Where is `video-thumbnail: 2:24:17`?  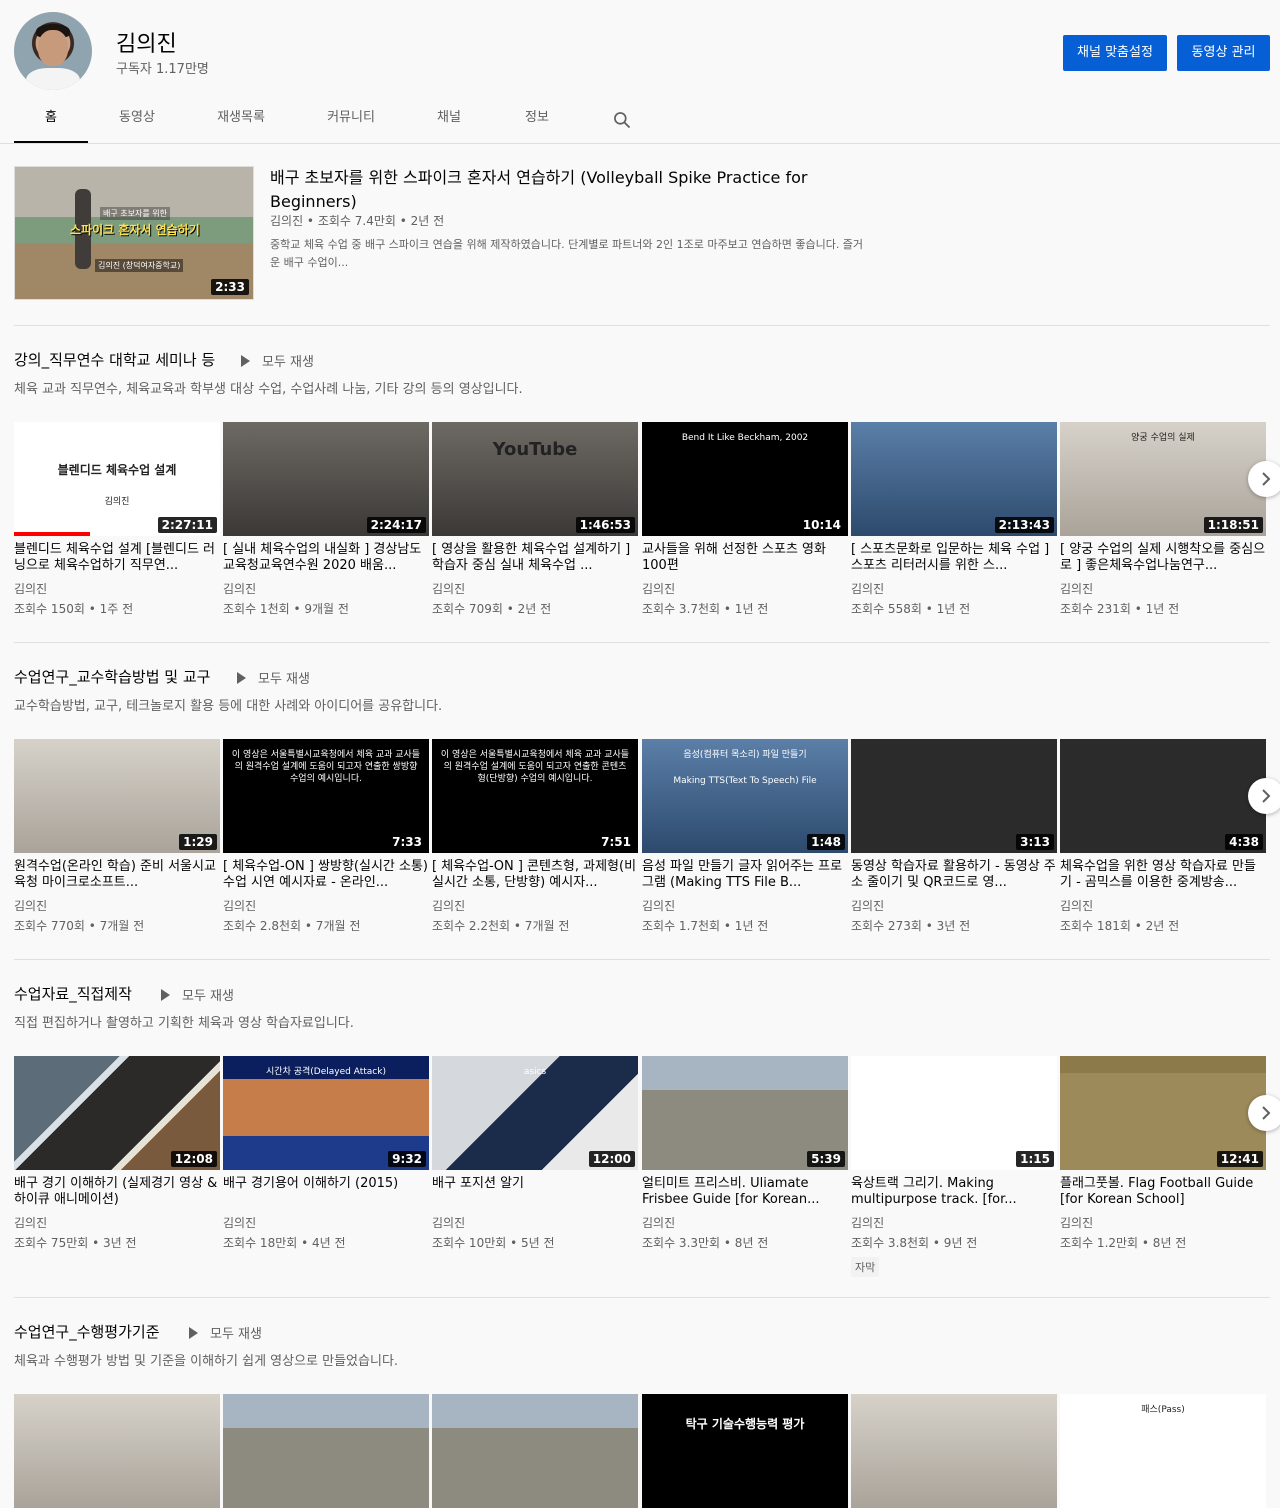
video-thumbnail: 2:24:17 is located at coordinates (326, 479).